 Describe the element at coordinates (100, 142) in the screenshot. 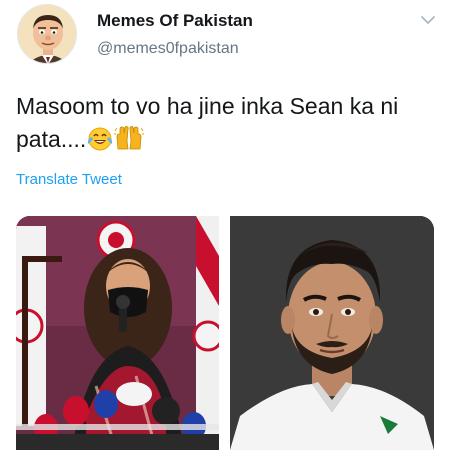

I see `face-with-tears-of-joy-icon` at that location.